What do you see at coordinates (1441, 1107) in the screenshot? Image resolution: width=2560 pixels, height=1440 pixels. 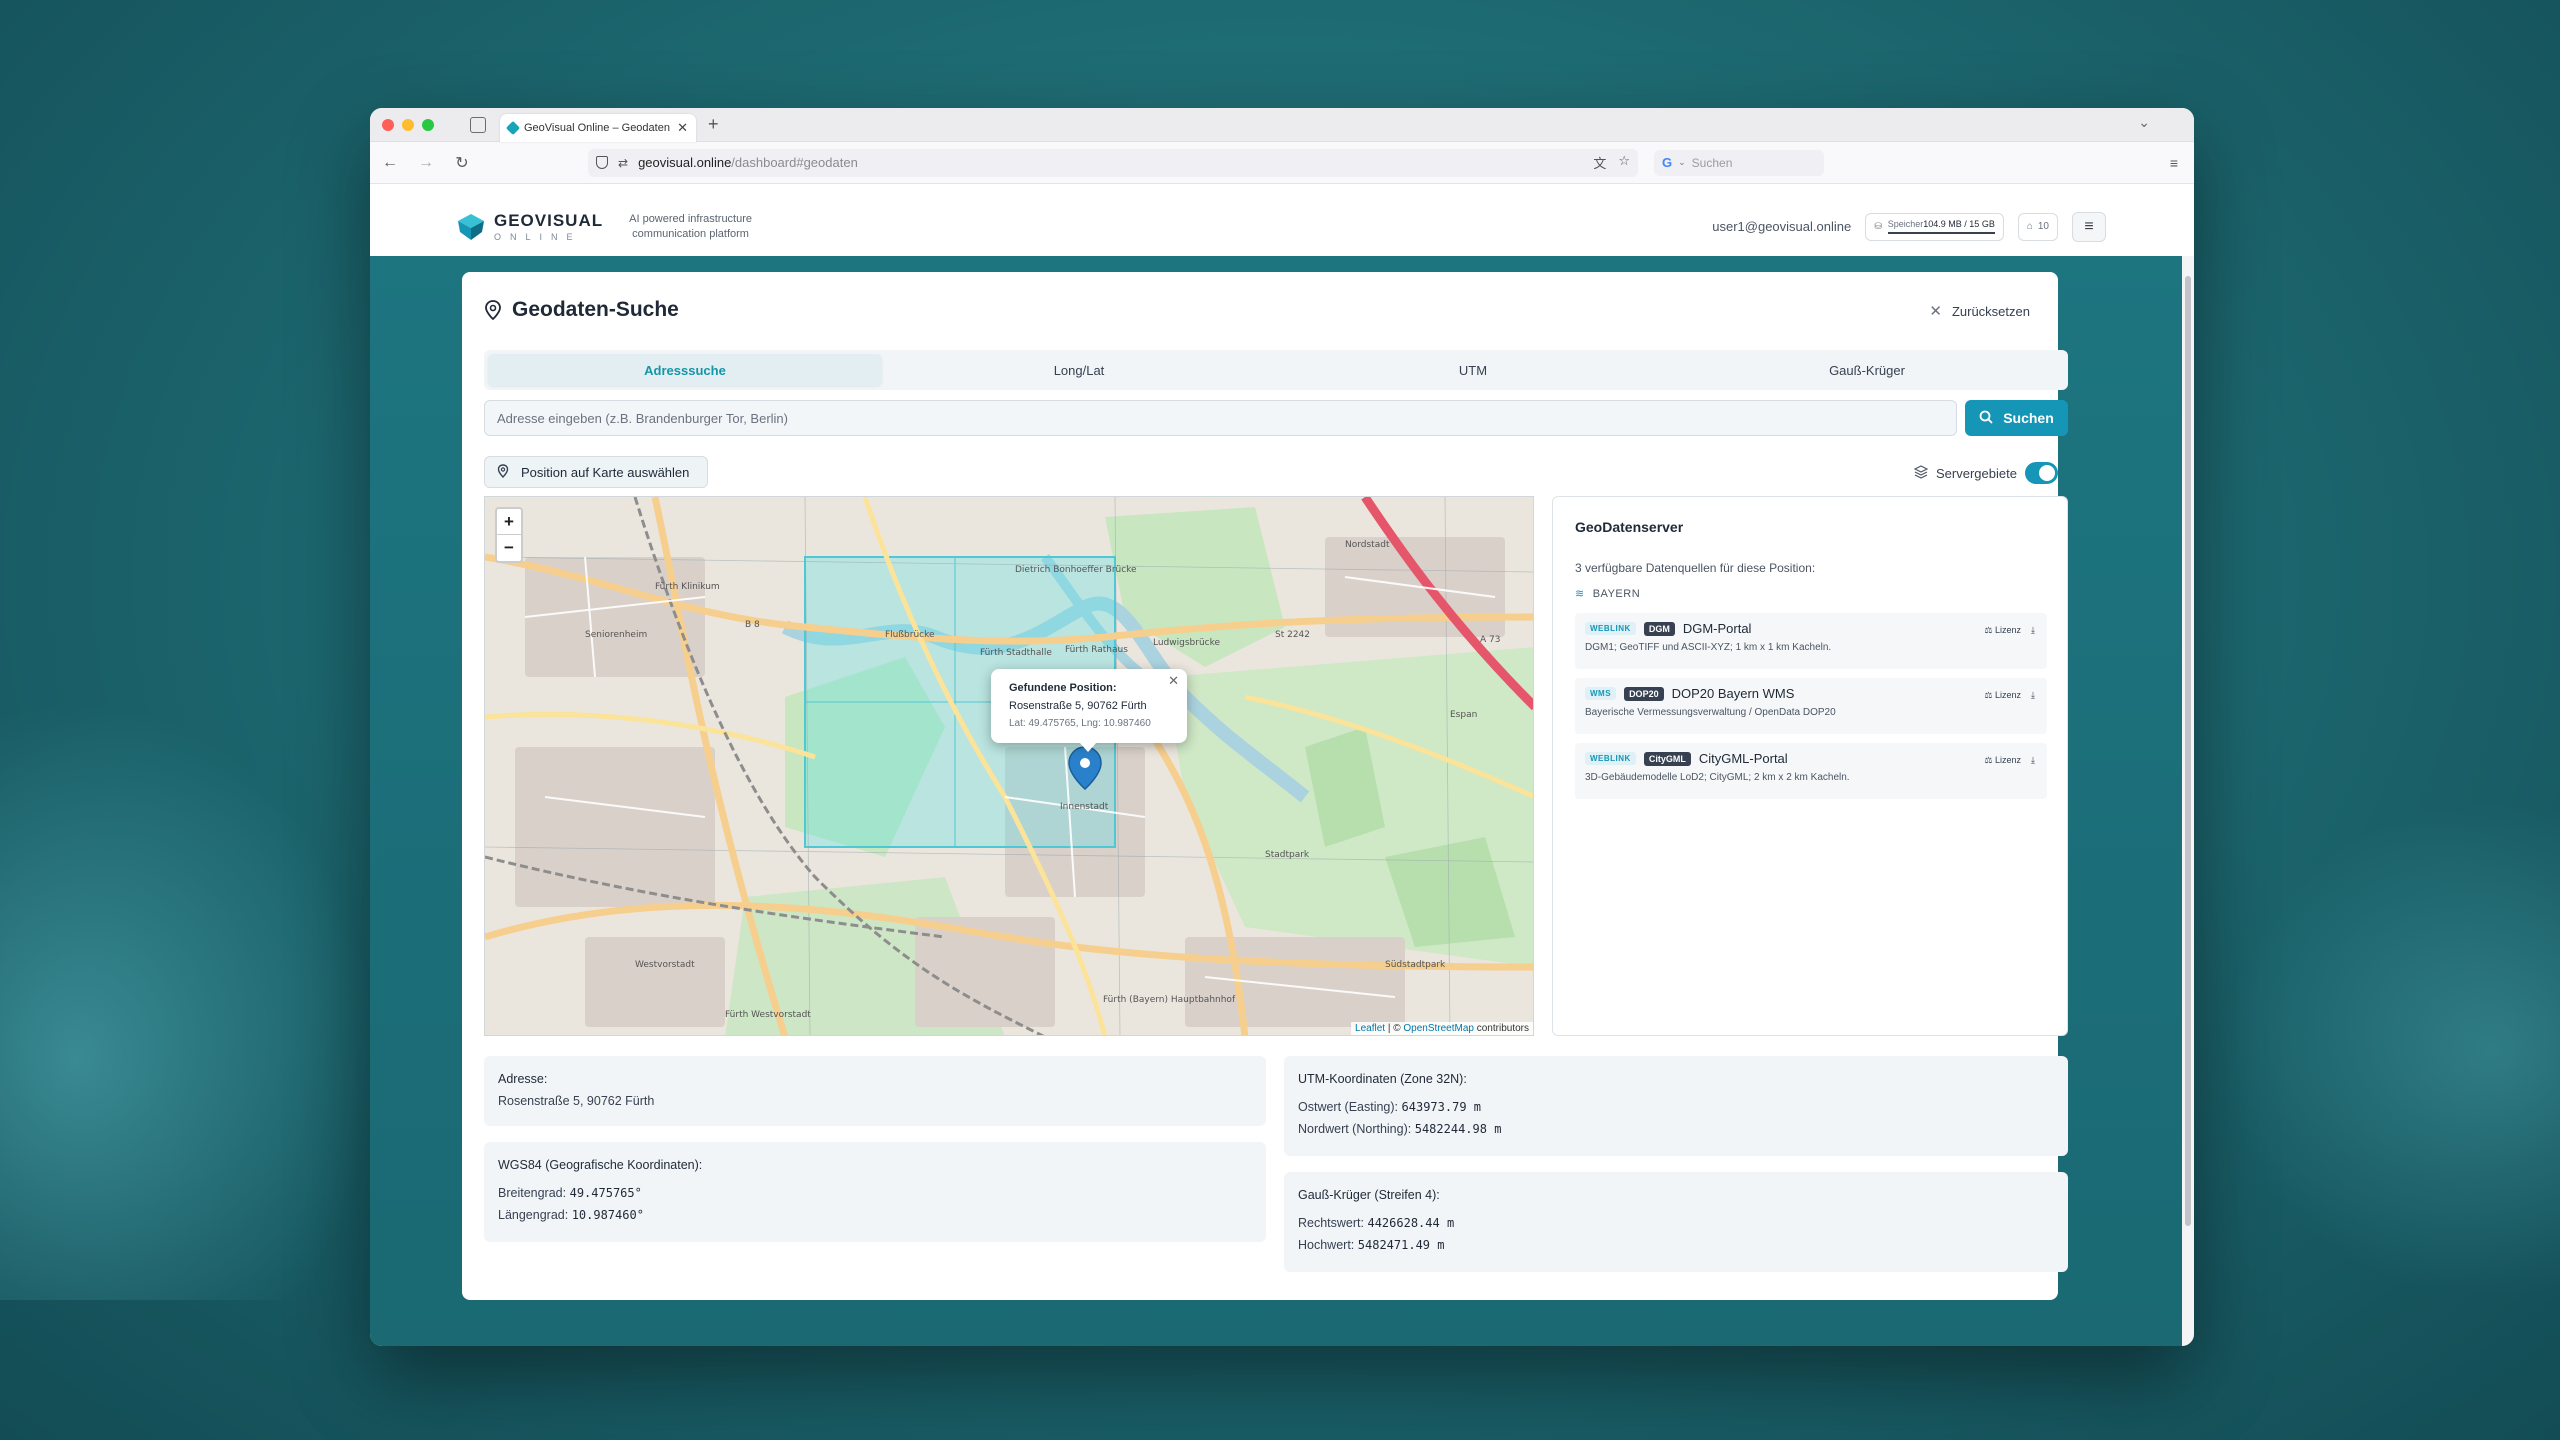 I see `easting-value: 643973.79 m` at bounding box center [1441, 1107].